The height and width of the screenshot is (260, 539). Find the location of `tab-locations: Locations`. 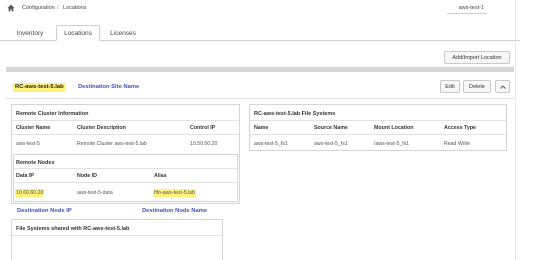

tab-locations: Locations is located at coordinates (78, 33).